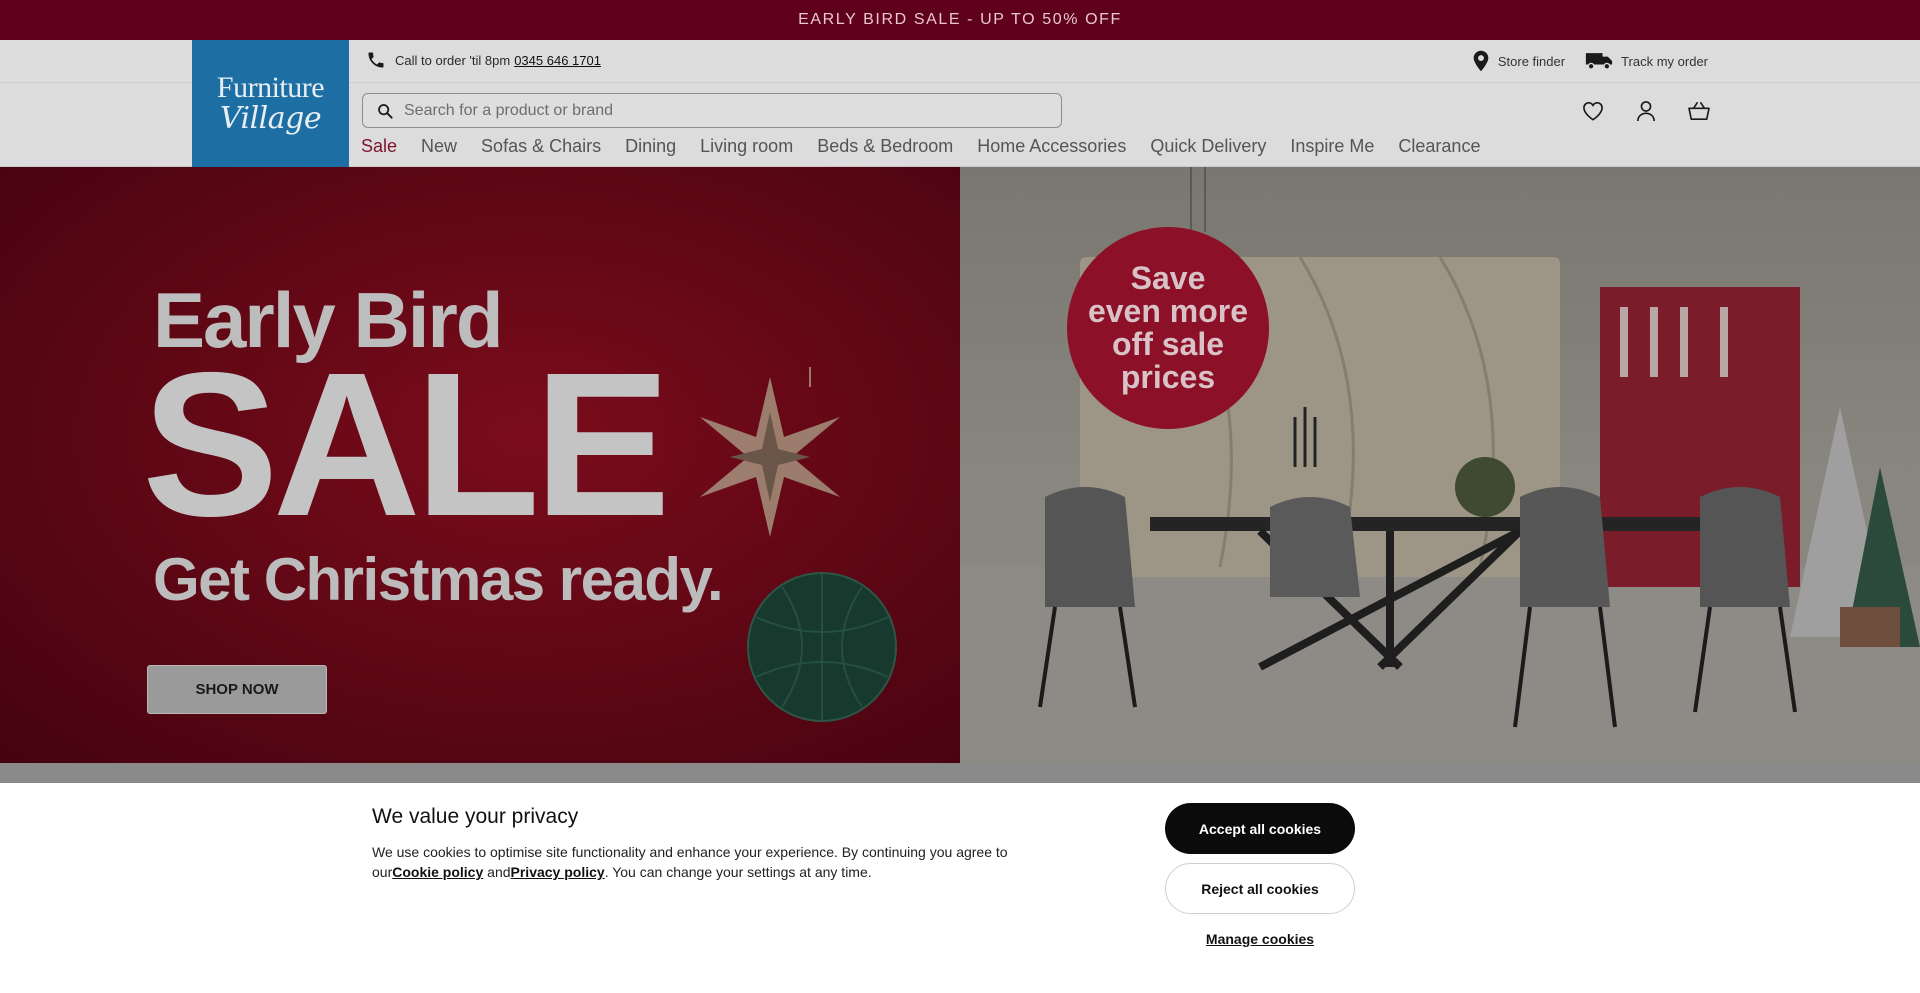 Image resolution: width=1920 pixels, height=993 pixels. Describe the element at coordinates (1168, 278) in the screenshot. I see `badge-line-1: Save` at that location.